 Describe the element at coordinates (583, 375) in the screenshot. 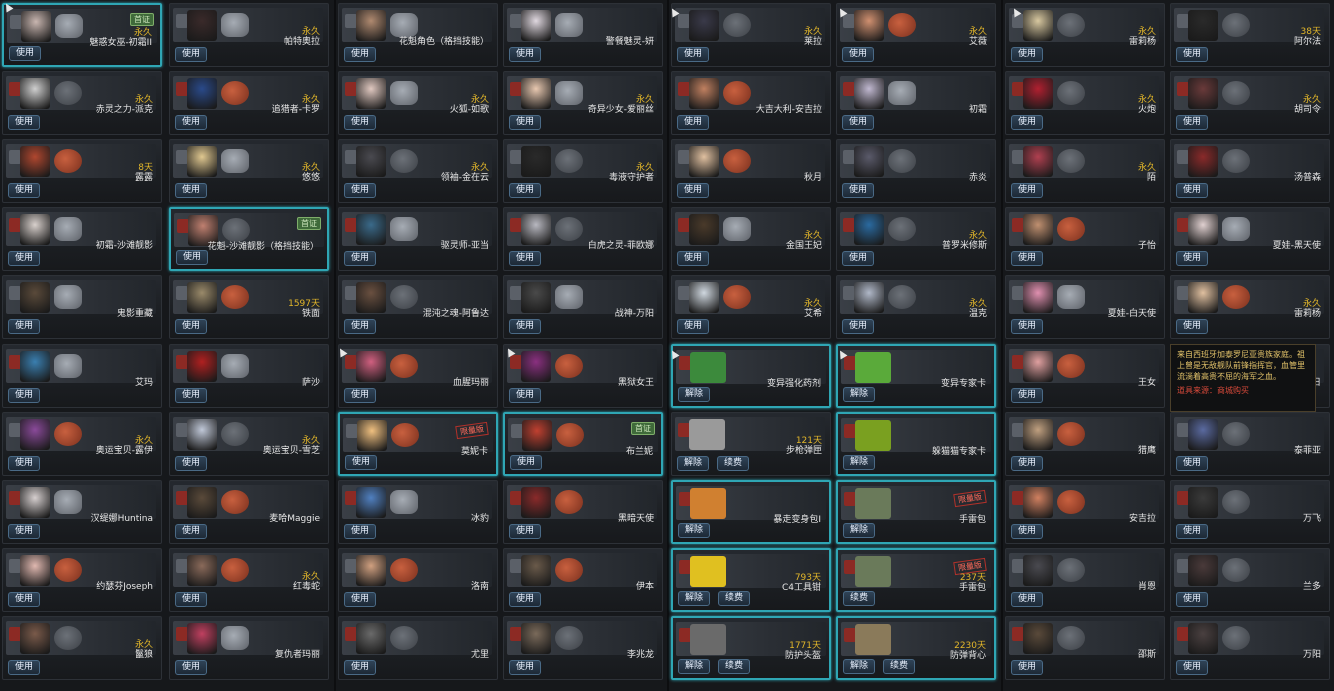

I see `character-card: 黑狱女王 使用` at that location.